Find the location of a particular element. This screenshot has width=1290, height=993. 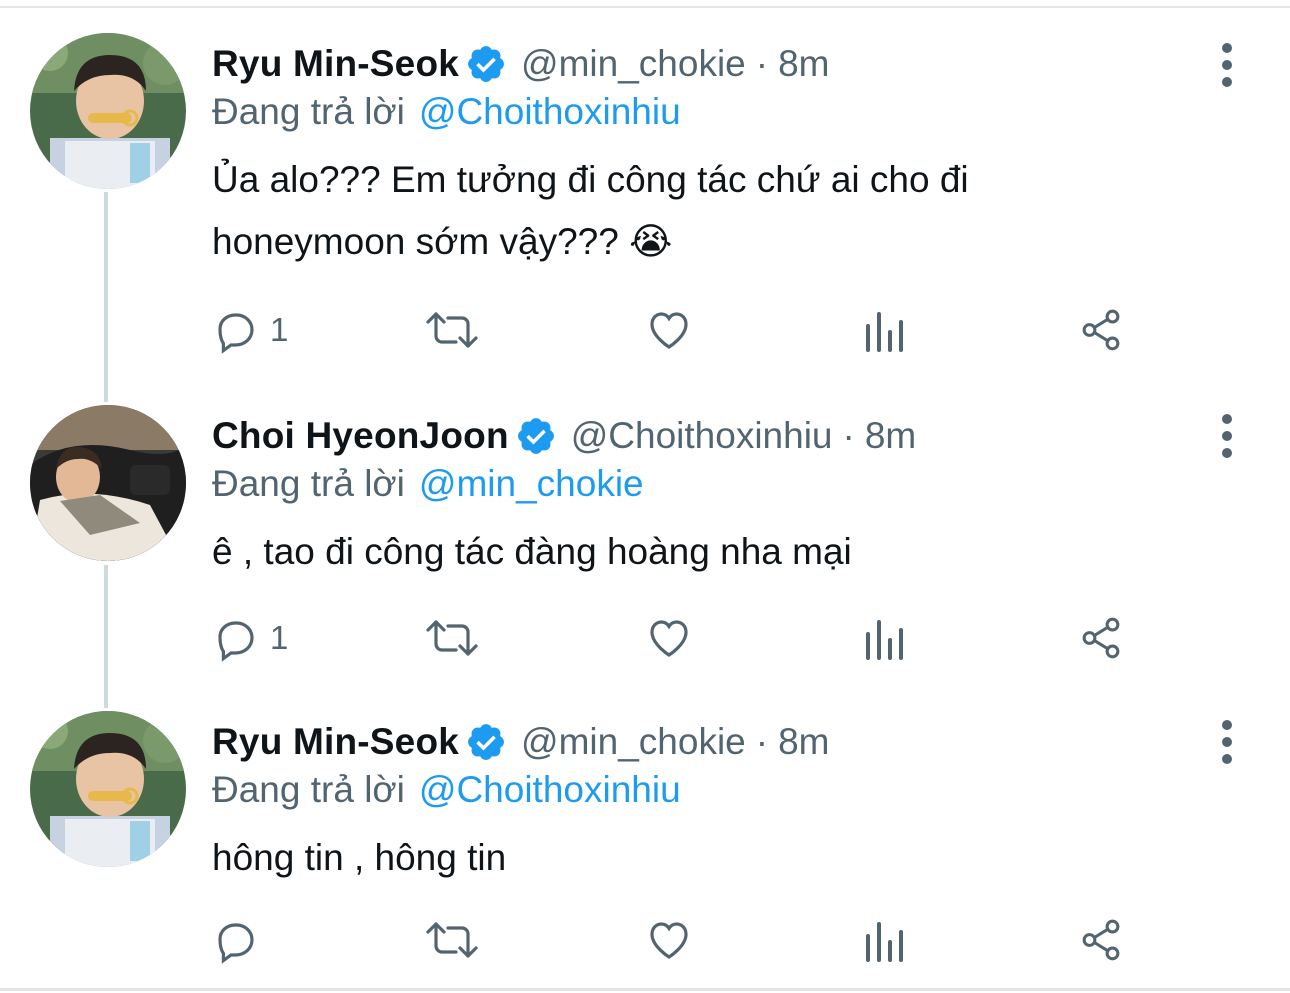

top-divider is located at coordinates (645, 7).